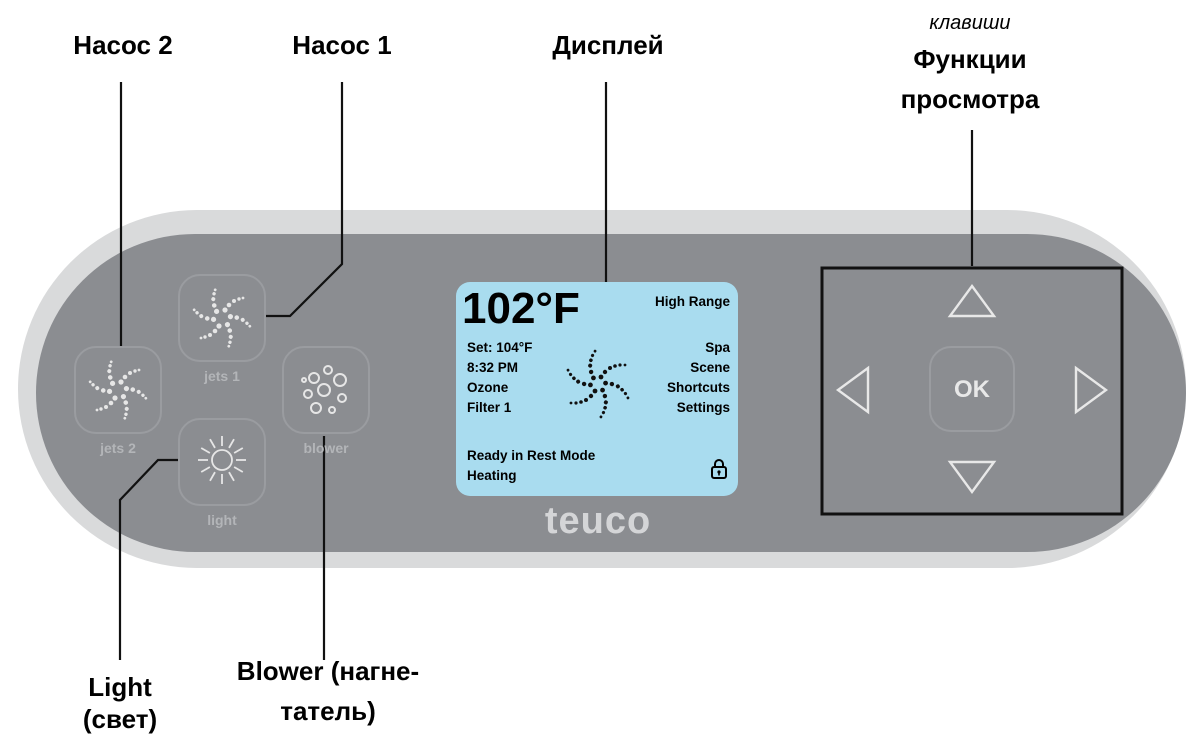  What do you see at coordinates (500, 347) in the screenshot?
I see `set-temp: Set: 104°F` at bounding box center [500, 347].